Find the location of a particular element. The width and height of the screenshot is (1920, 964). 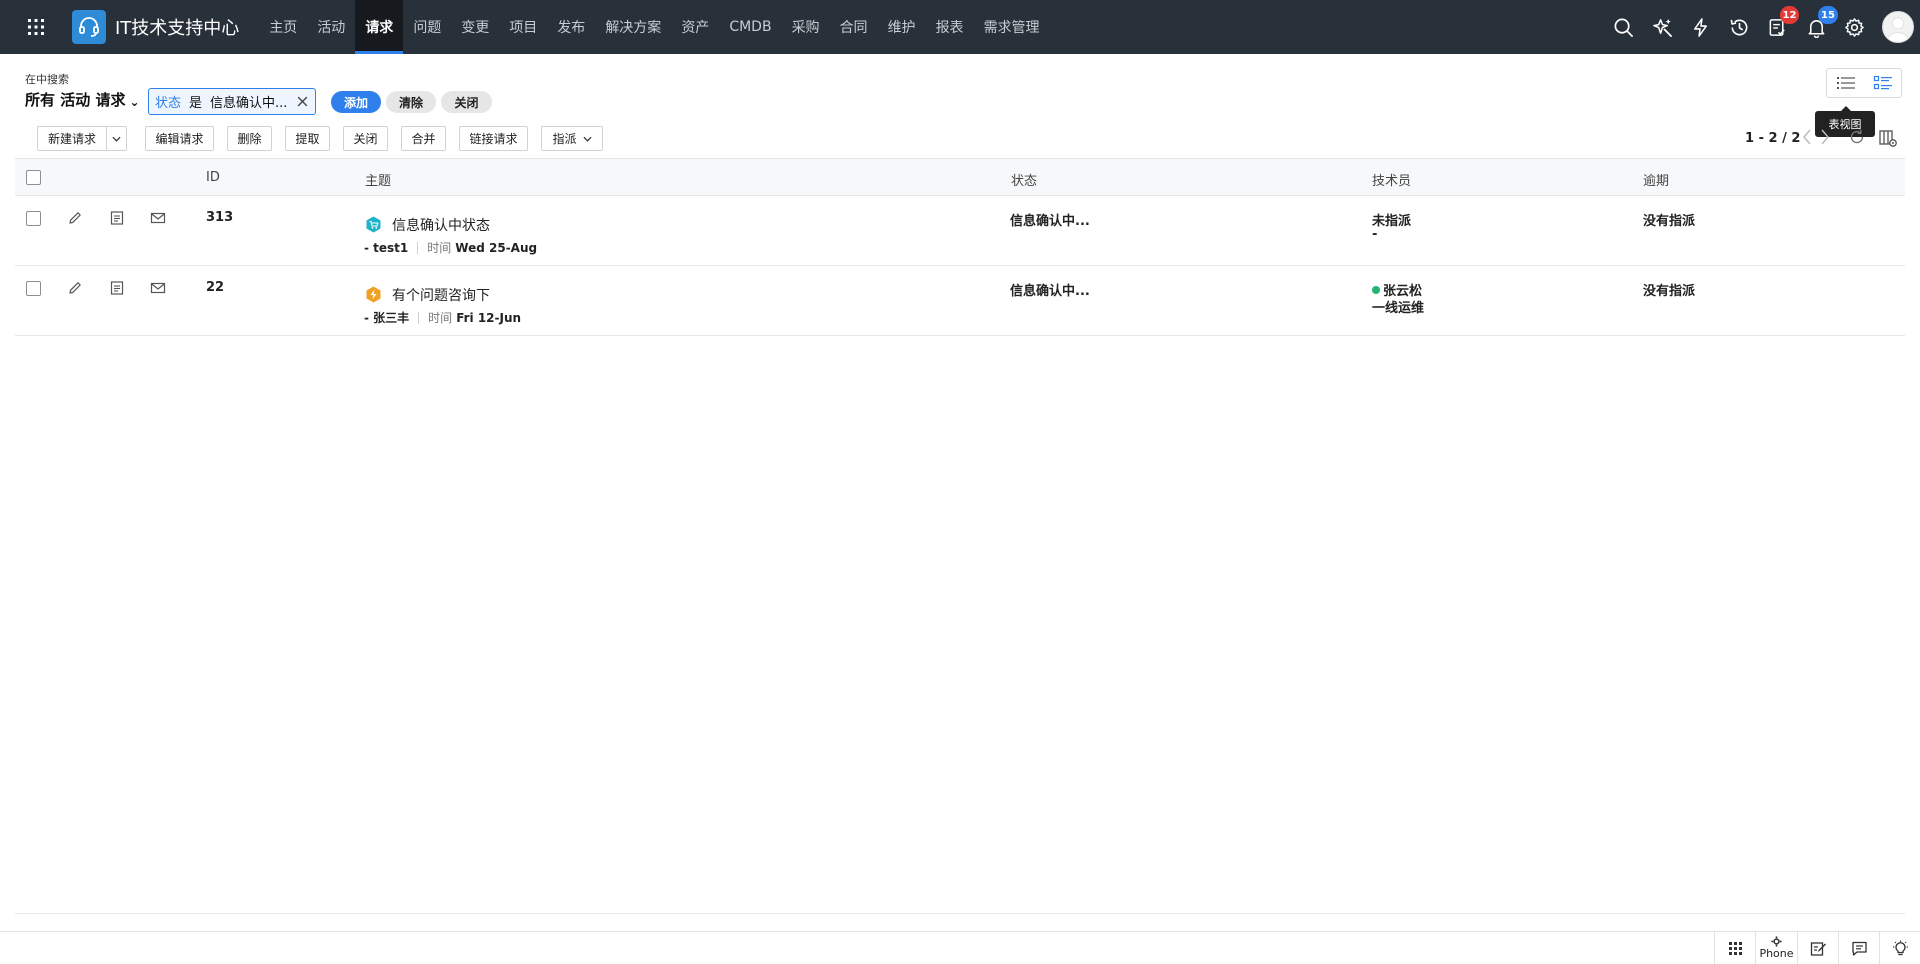

tab-assets: 资产 is located at coordinates (695, 27).